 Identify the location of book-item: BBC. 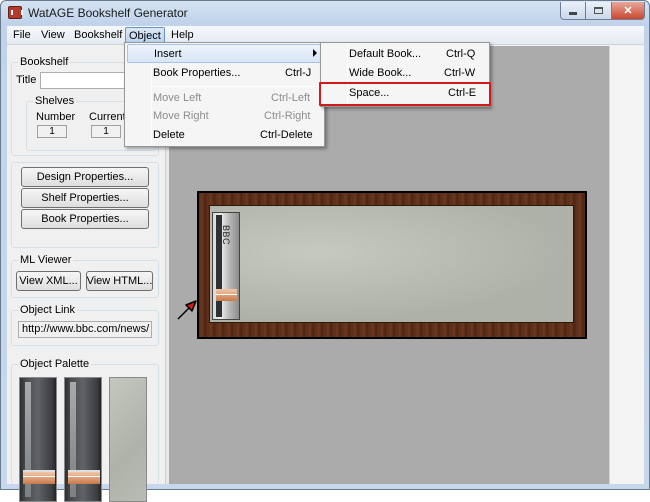
(226, 266).